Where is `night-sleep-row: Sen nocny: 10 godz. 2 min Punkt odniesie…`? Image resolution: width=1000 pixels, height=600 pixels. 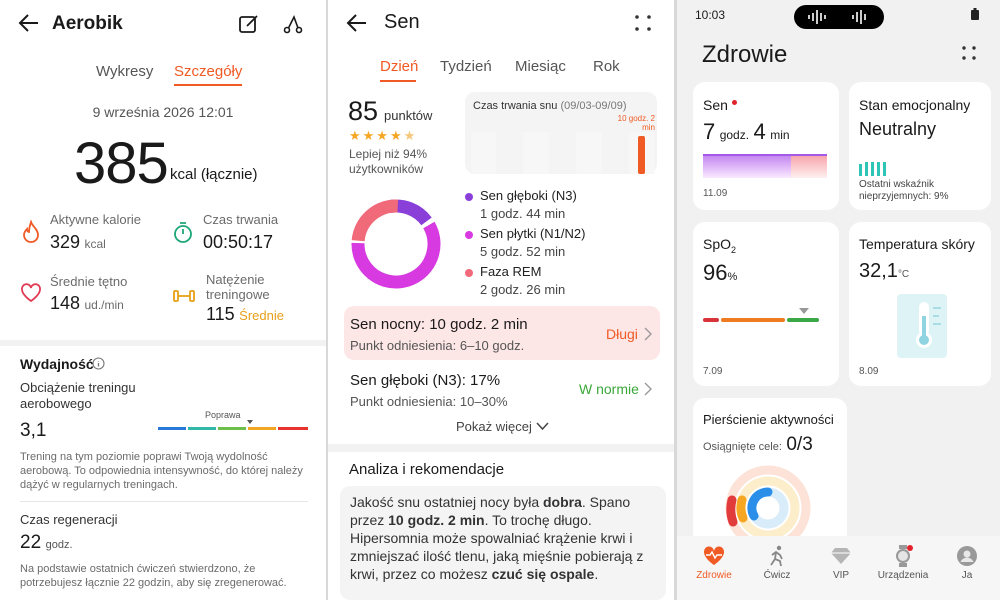
night-sleep-row: Sen nocny: 10 godz. 2 min Punkt odniesie… is located at coordinates (502, 333).